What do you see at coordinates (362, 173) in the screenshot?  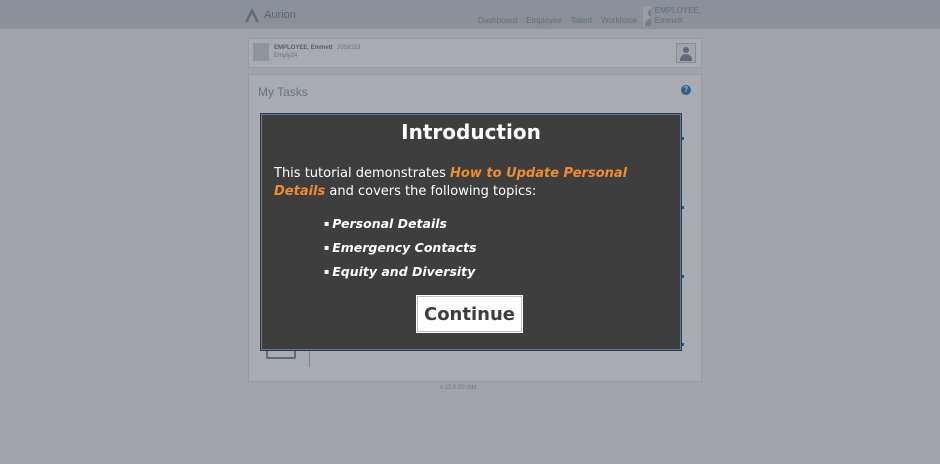 I see `description-prefix: This tutorial demonstrates` at bounding box center [362, 173].